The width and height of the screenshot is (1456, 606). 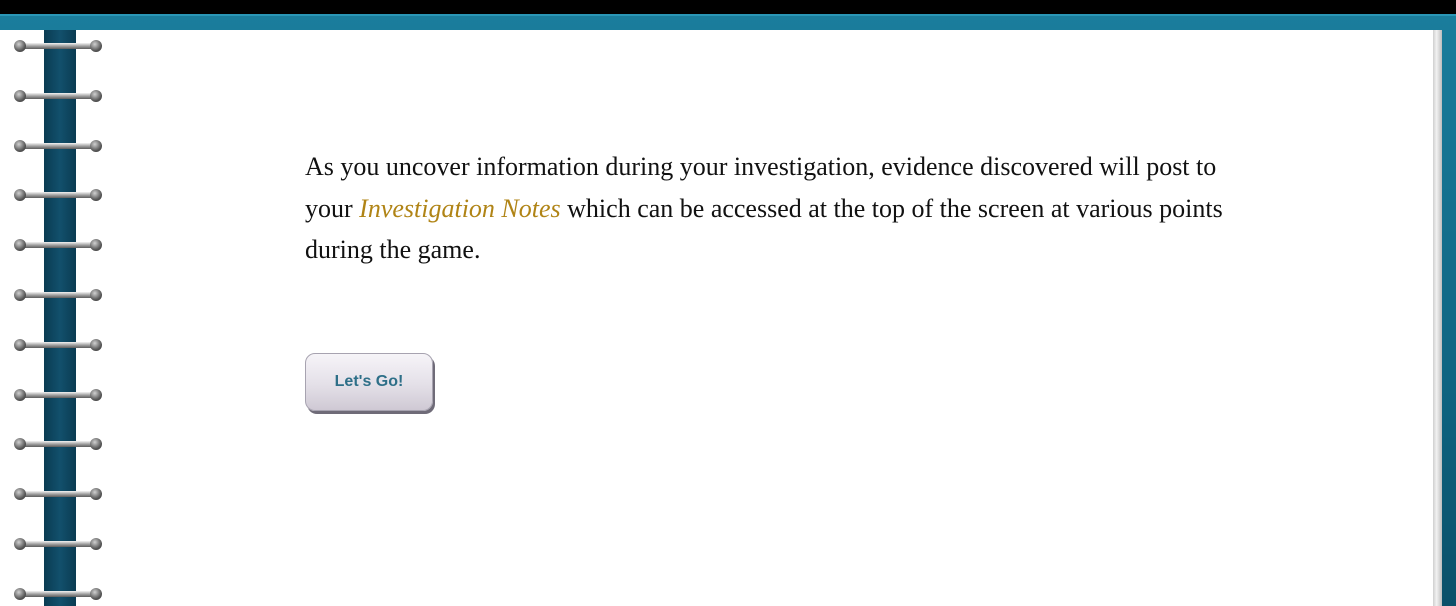 I want to click on lets-go-button: Let's Go!, so click(x=369, y=382).